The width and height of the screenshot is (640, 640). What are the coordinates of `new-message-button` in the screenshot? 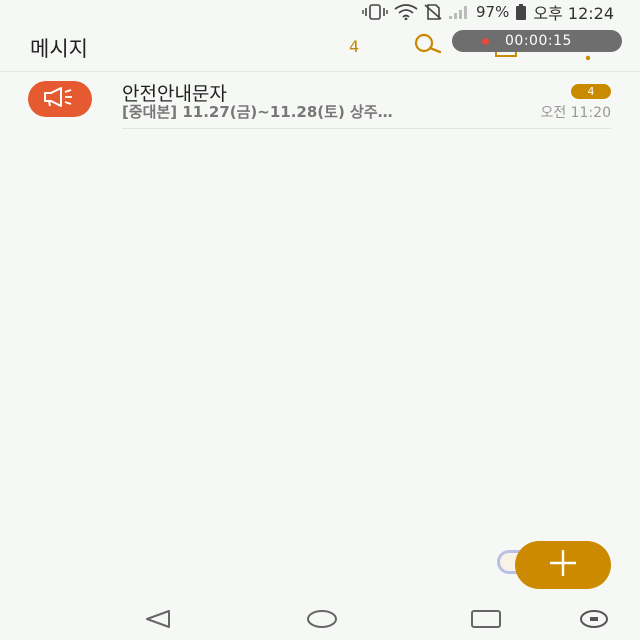 It's located at (563, 565).